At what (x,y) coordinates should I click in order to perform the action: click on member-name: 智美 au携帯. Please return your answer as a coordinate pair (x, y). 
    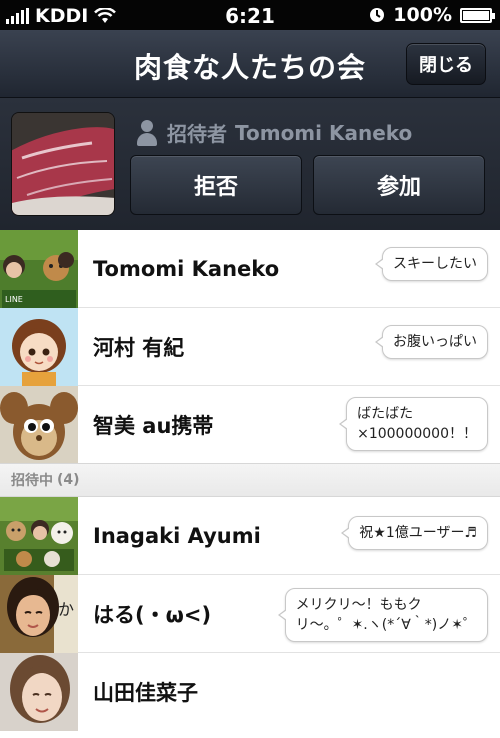
    Looking at the image, I should click on (153, 426).